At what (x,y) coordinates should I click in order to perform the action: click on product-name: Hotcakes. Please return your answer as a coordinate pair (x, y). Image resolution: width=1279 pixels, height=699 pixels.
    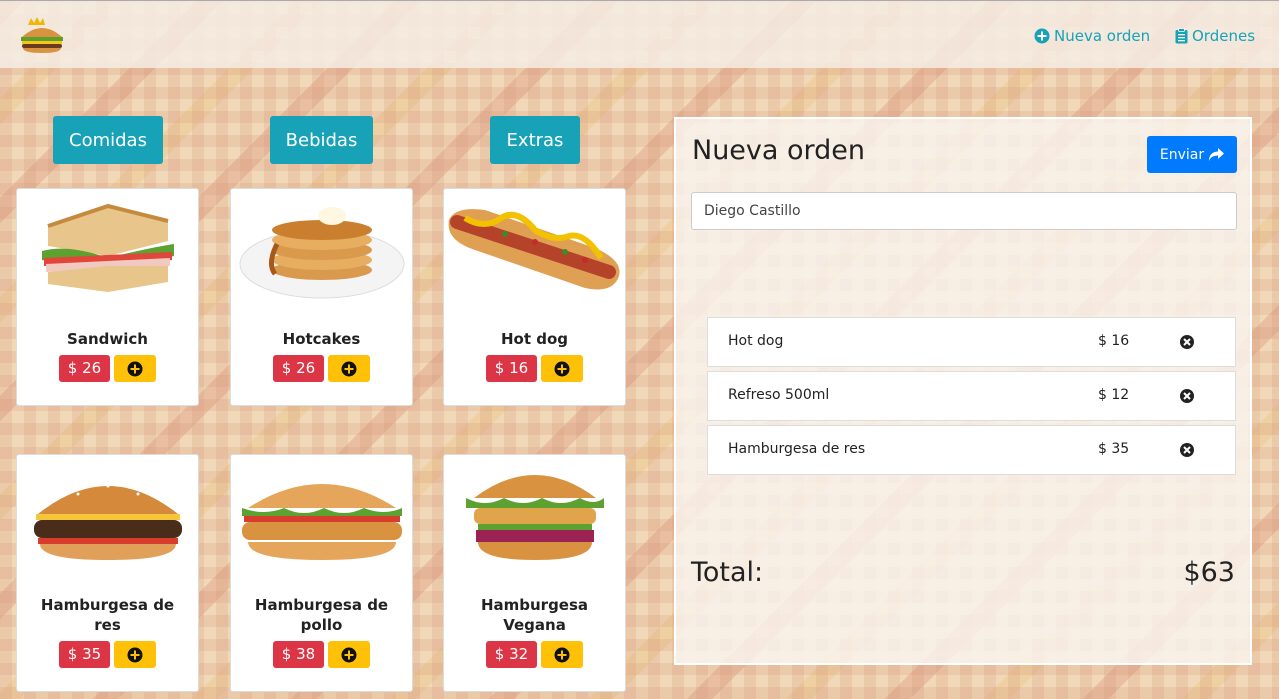
    Looking at the image, I should click on (321, 339).